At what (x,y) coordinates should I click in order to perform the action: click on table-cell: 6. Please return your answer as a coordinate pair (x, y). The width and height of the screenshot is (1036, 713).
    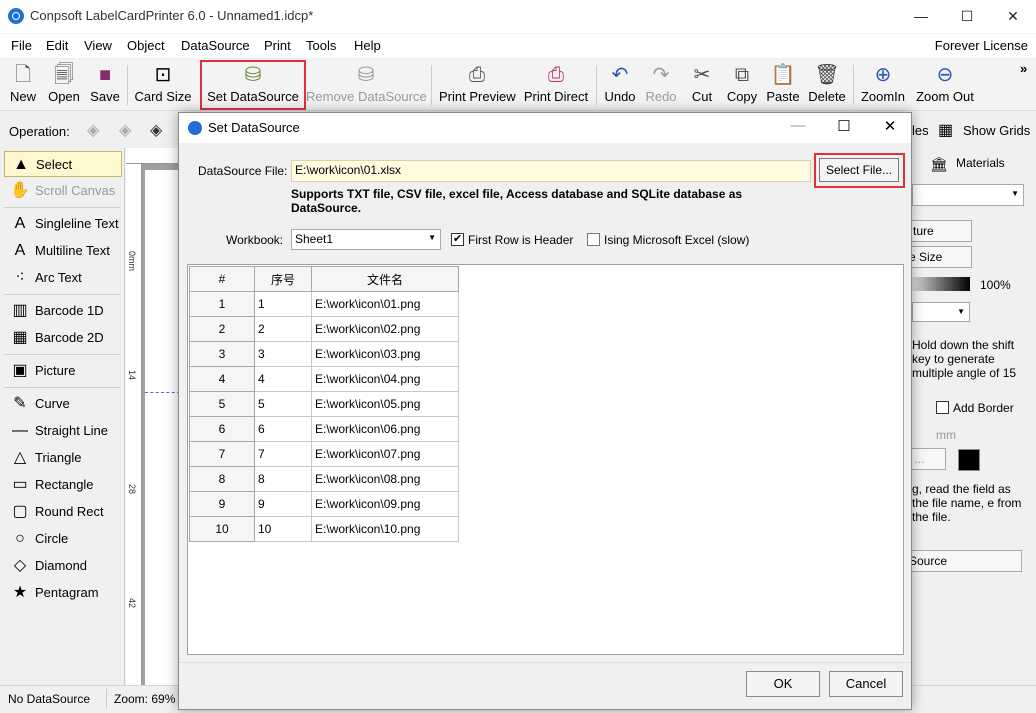
    Looking at the image, I should click on (283, 429).